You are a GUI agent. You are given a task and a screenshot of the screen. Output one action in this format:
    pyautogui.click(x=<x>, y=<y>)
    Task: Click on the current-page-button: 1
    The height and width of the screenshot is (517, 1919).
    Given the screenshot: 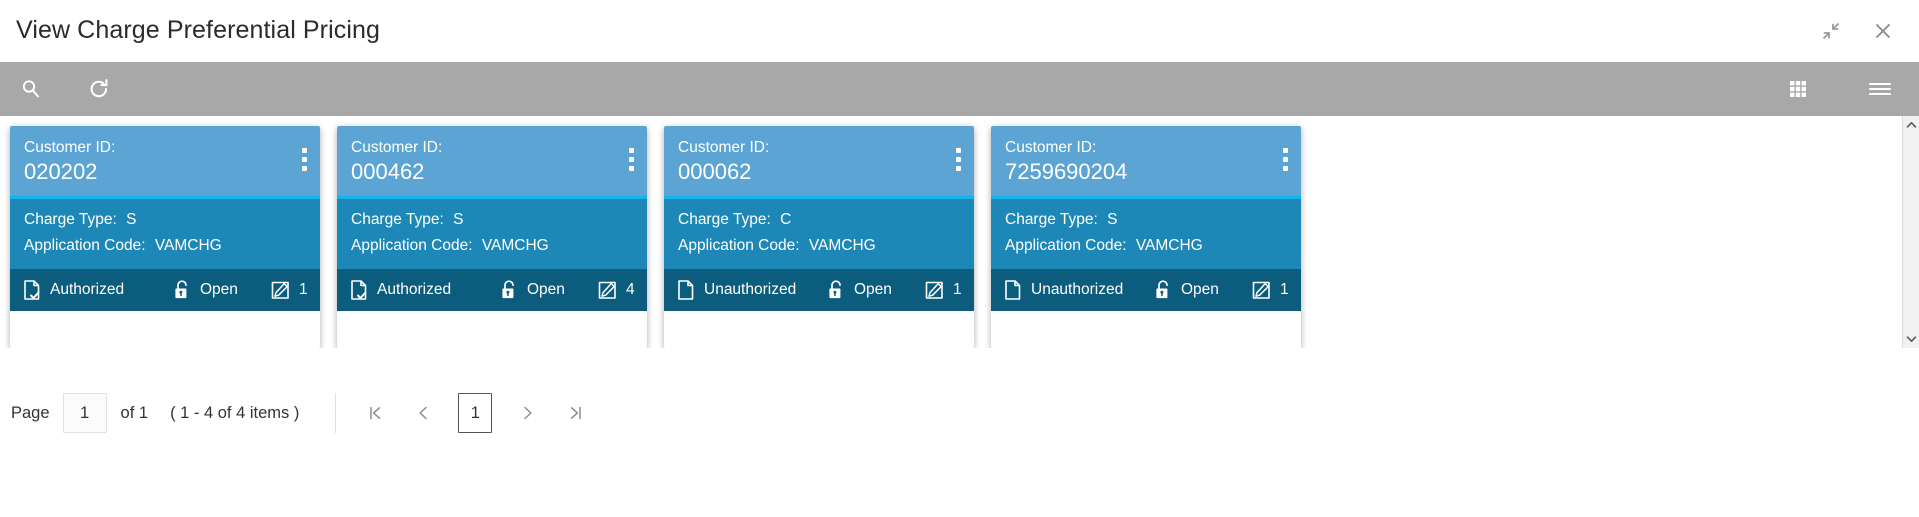 What is the action you would take?
    pyautogui.click(x=475, y=413)
    